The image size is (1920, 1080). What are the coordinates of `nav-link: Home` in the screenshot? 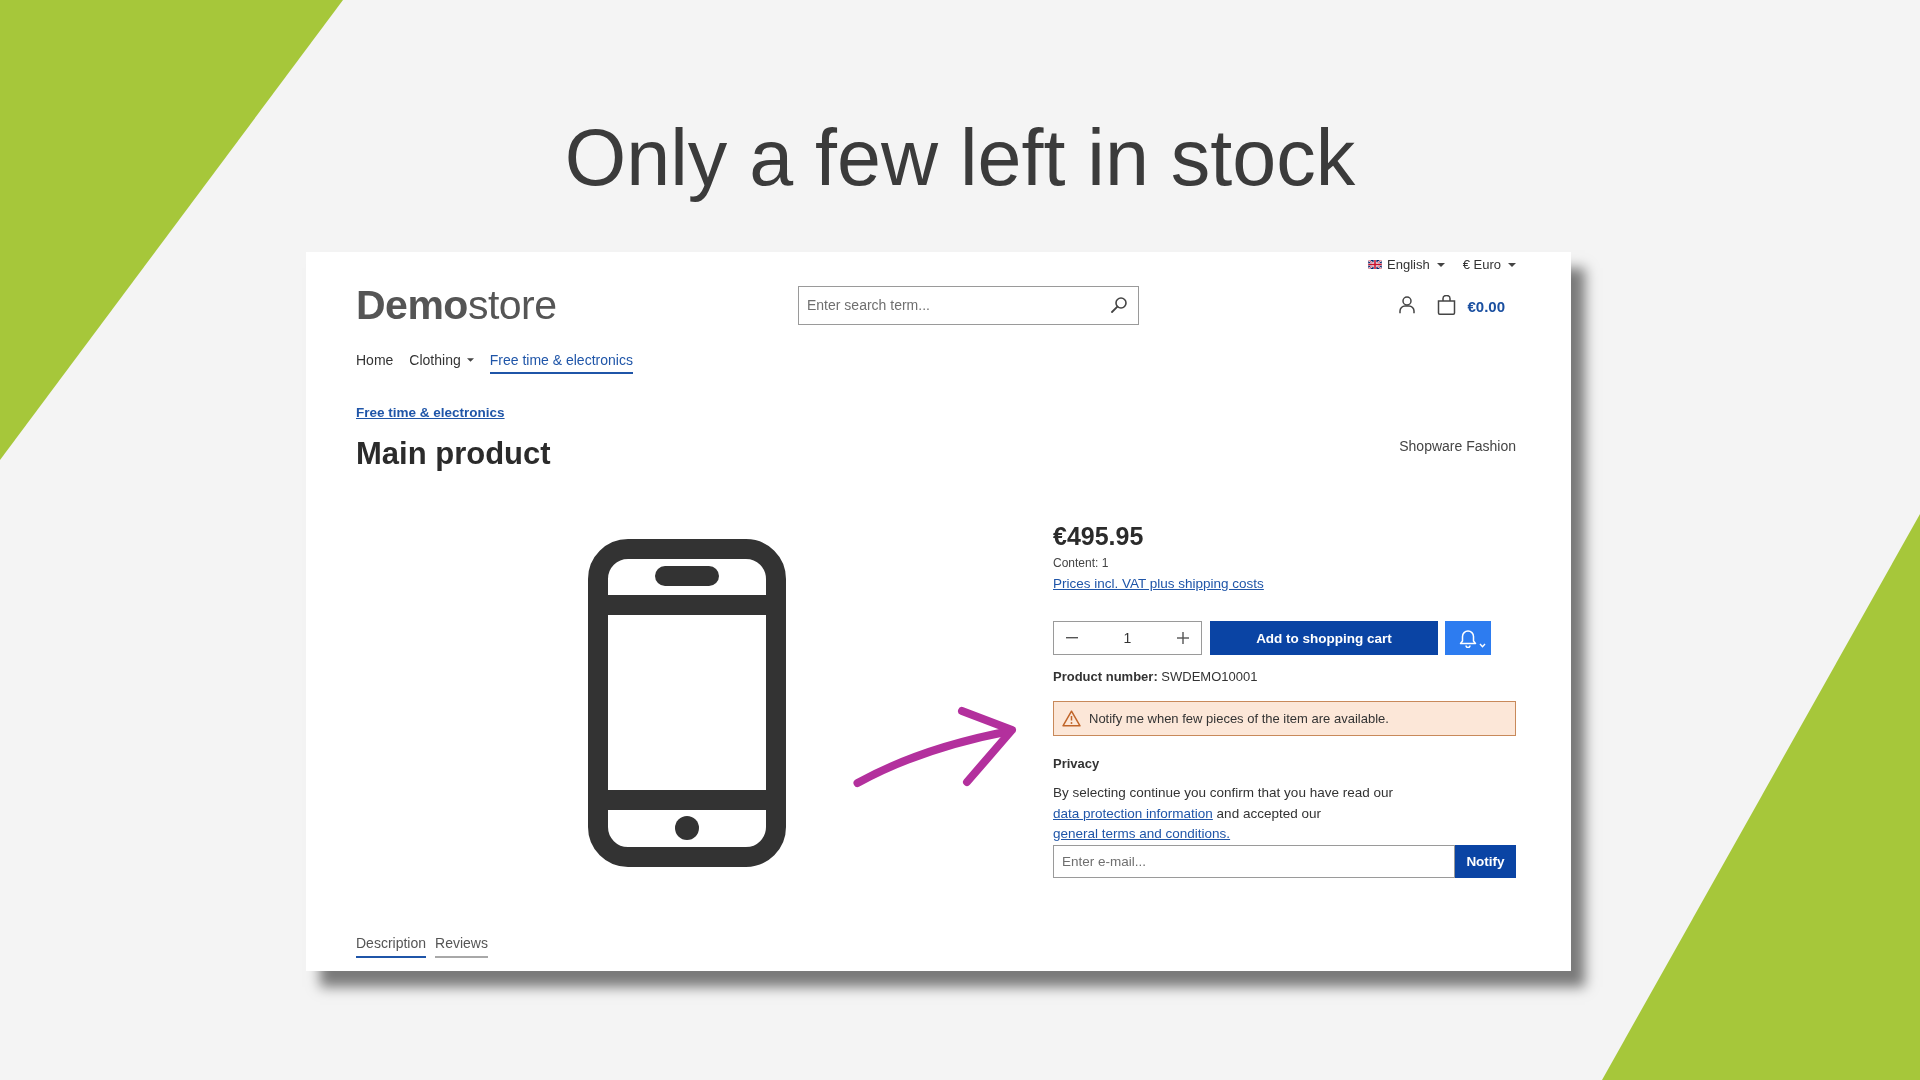 It's located at (375, 362).